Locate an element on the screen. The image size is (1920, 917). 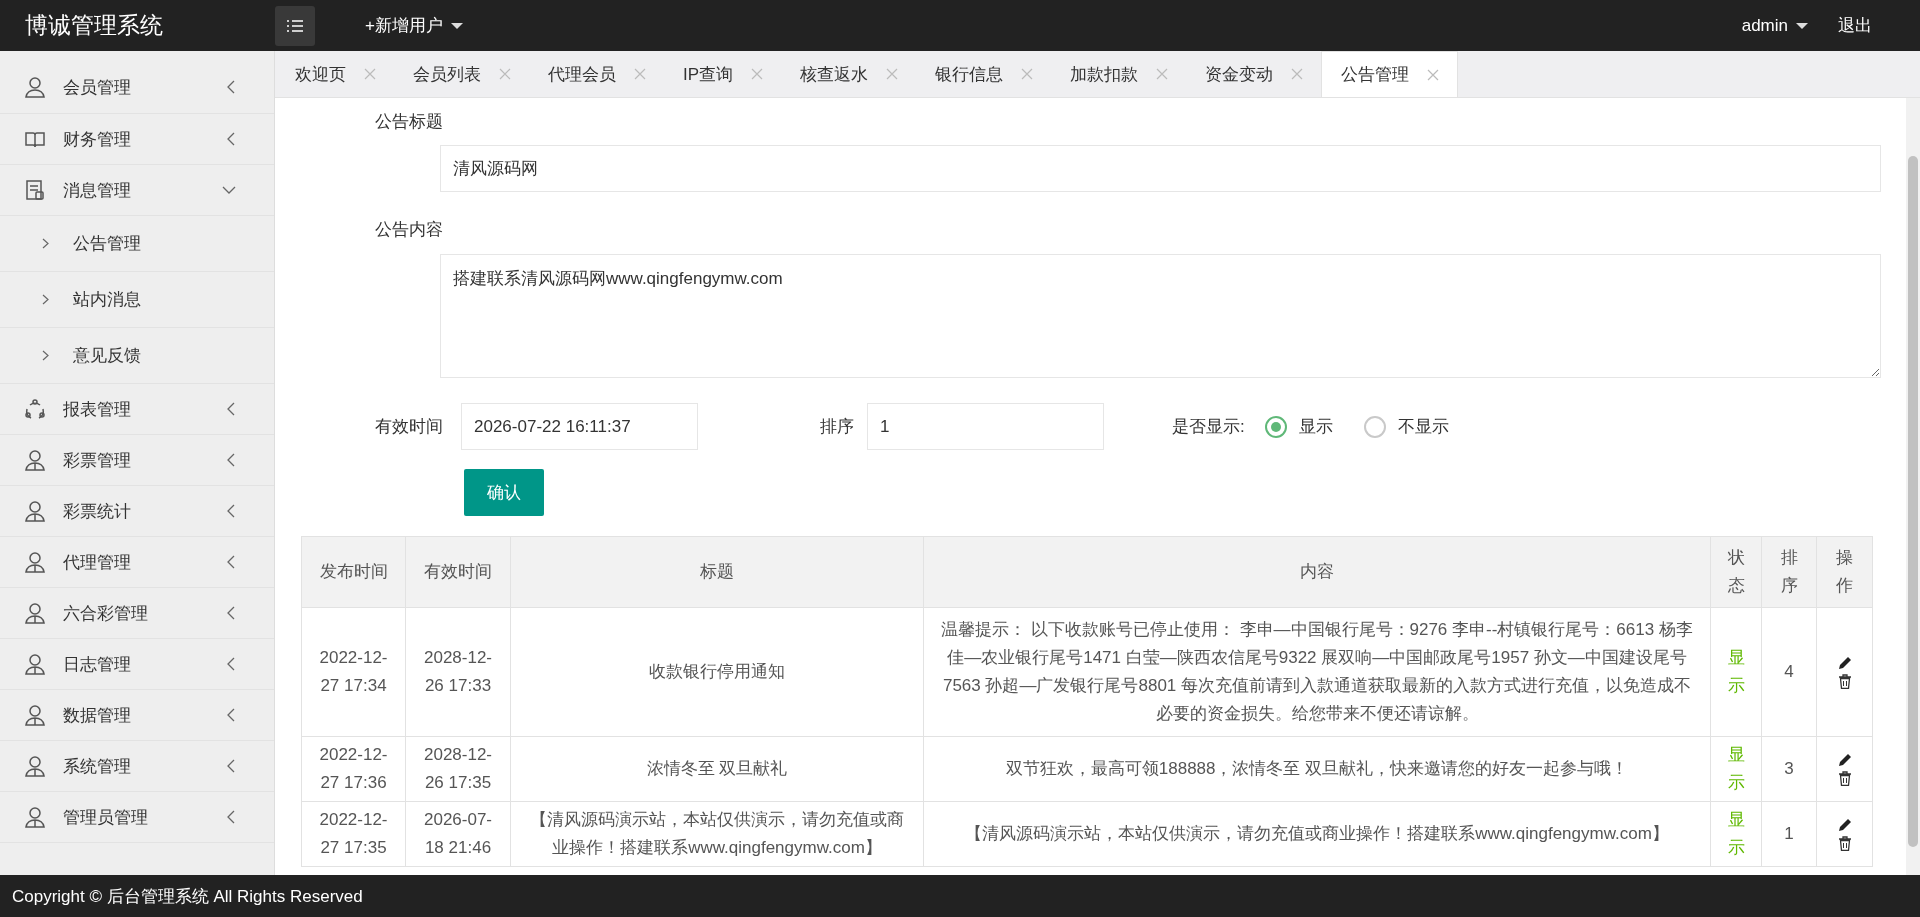
content-field: 搭建联系清风源码网www.qingfengymw.com is located at coordinates (1160, 316).